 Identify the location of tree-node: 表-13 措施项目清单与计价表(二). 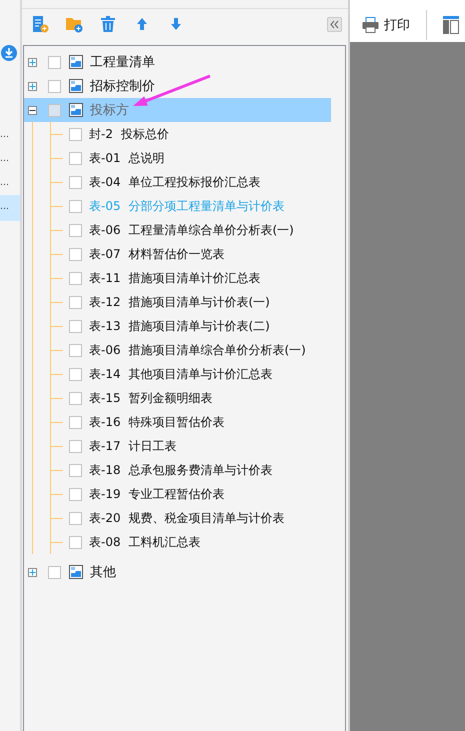
(198, 326).